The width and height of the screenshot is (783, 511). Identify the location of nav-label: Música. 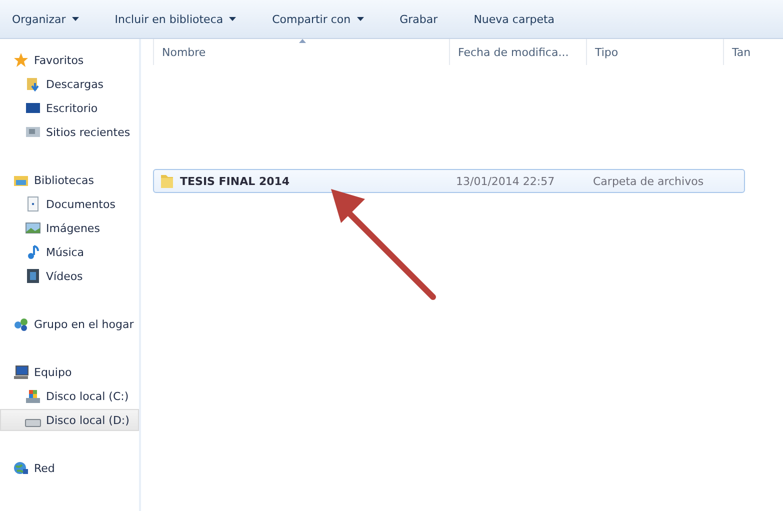
(65, 252).